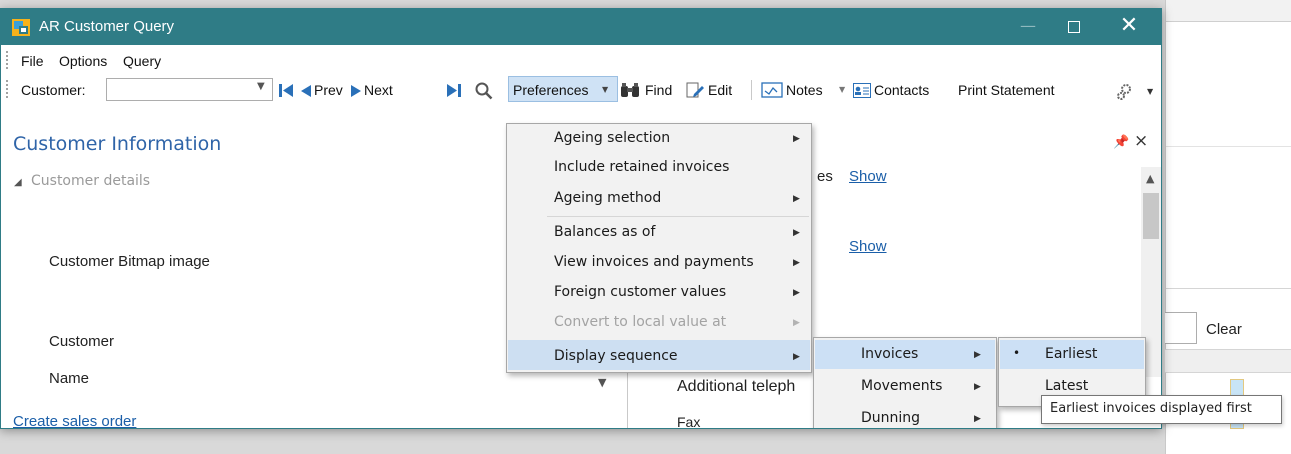 Image resolution: width=1291 pixels, height=454 pixels. What do you see at coordinates (1150, 178) in the screenshot?
I see `scroll-up-icon: ▲` at bounding box center [1150, 178].